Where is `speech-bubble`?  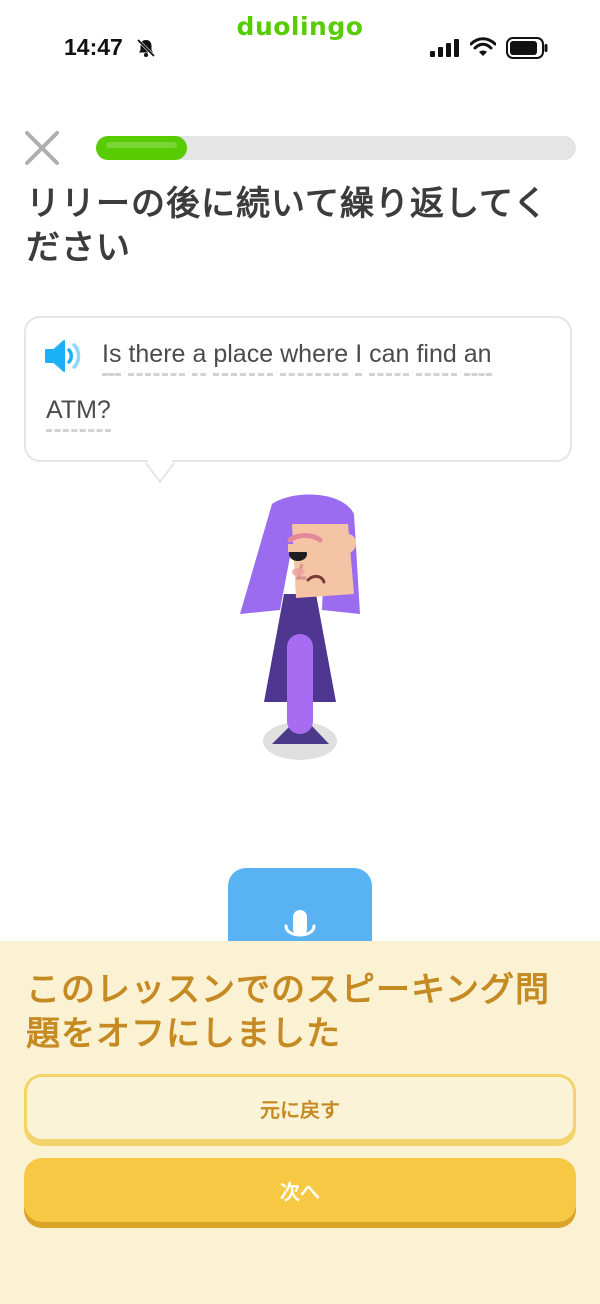
speech-bubble is located at coordinates (298, 389).